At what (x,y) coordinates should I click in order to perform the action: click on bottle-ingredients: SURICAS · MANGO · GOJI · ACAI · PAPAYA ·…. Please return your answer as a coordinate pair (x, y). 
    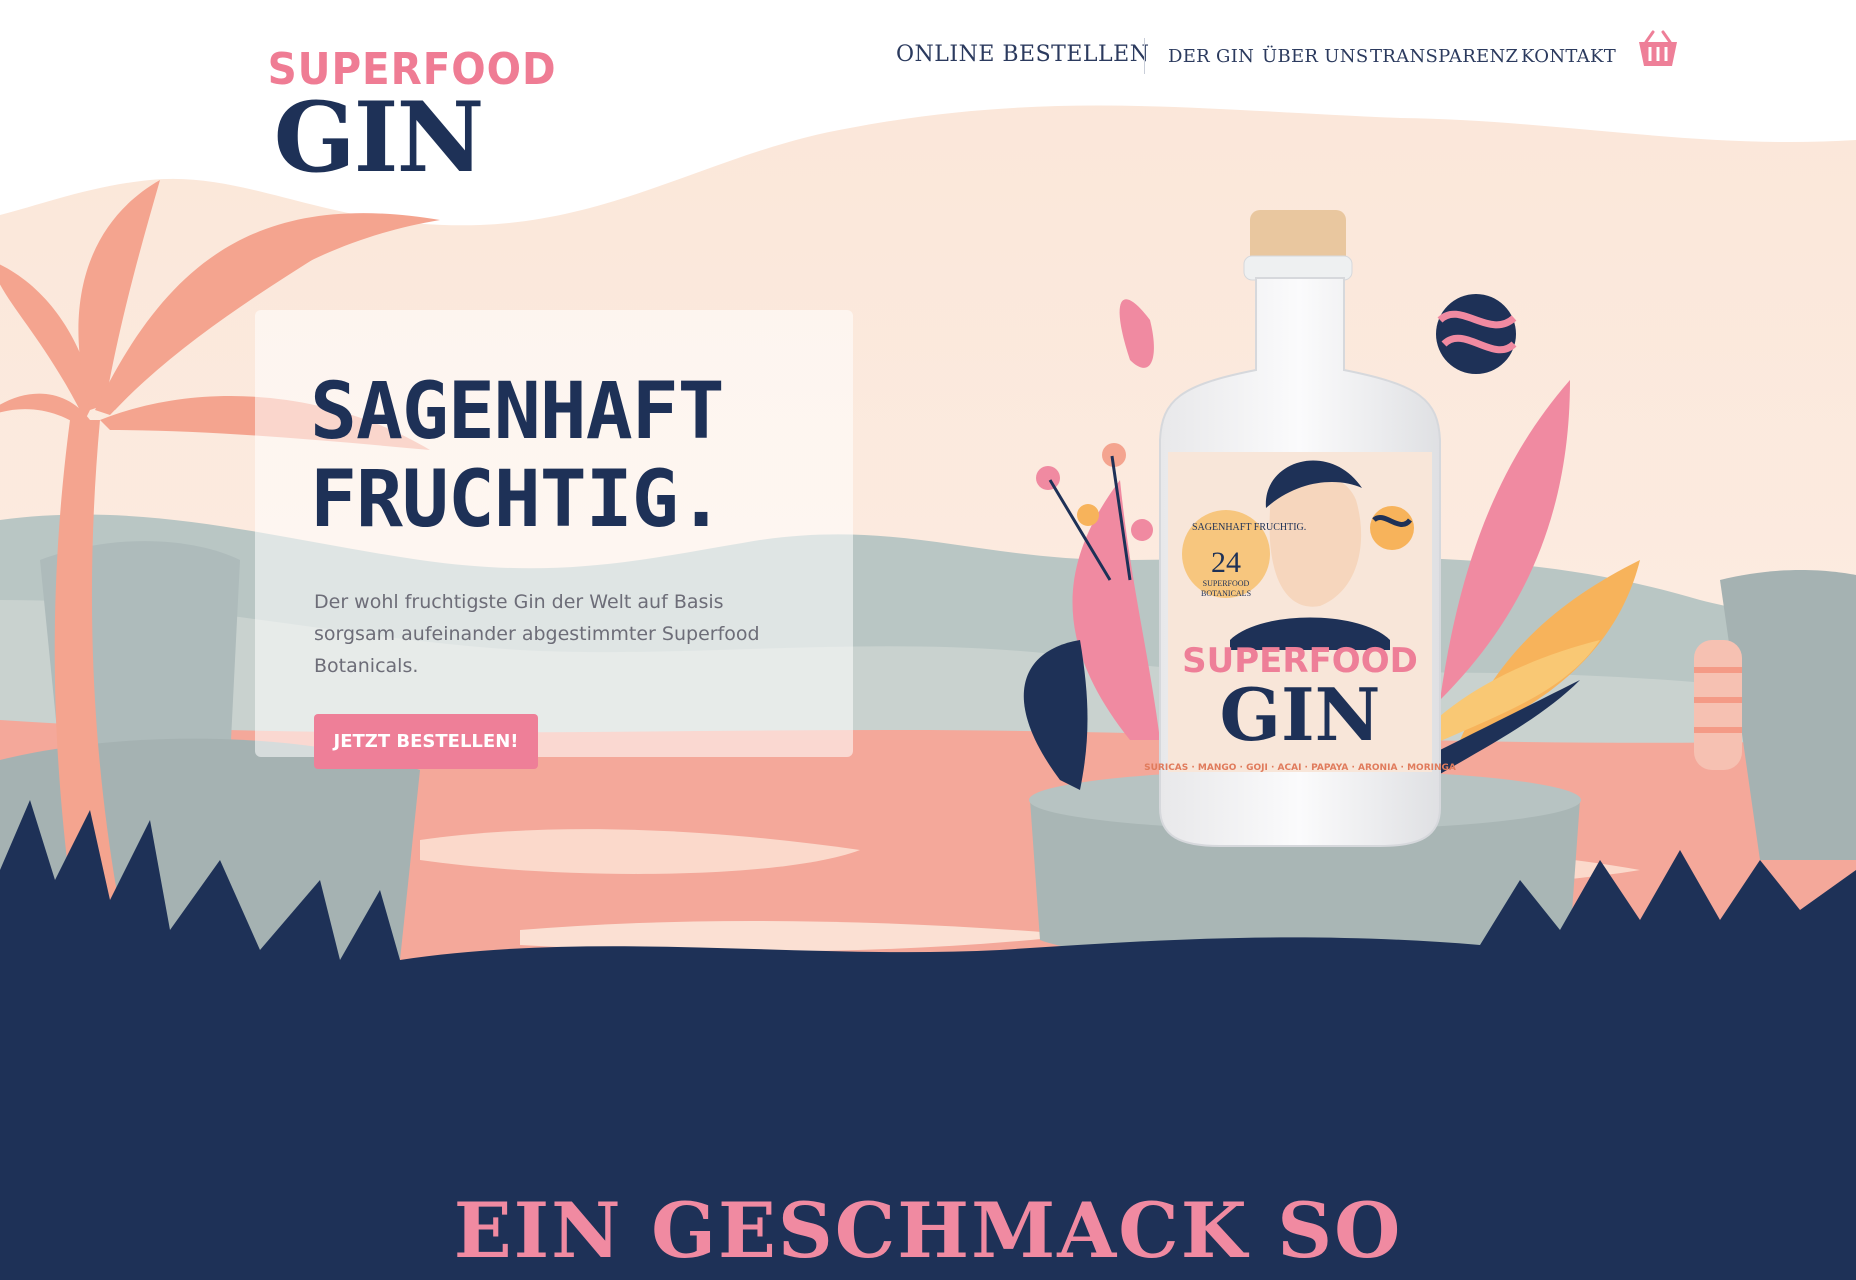
    Looking at the image, I should click on (1300, 768).